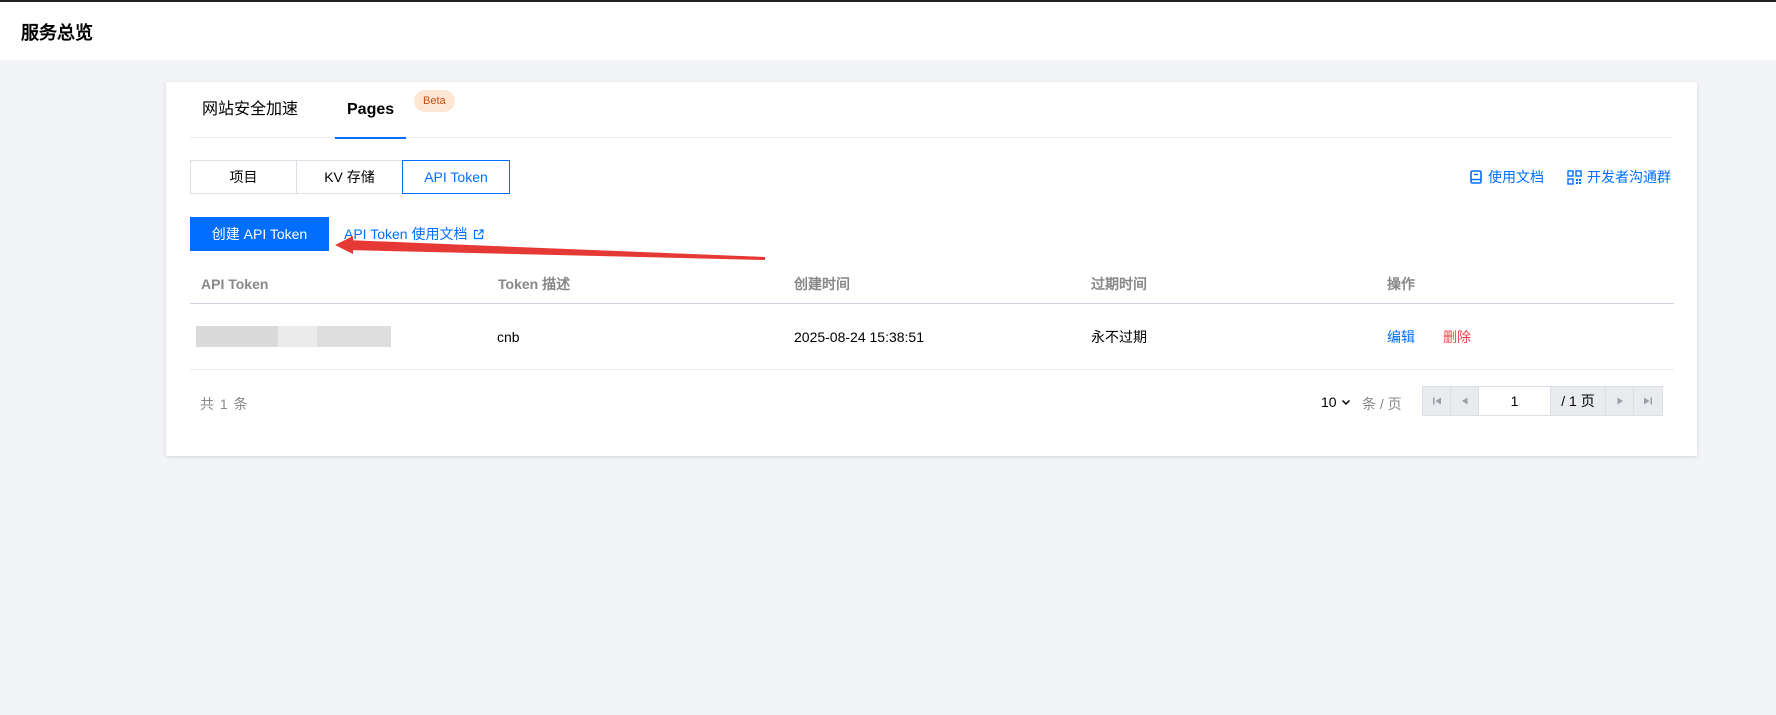  What do you see at coordinates (508, 337) in the screenshot?
I see `token-description: cnb` at bounding box center [508, 337].